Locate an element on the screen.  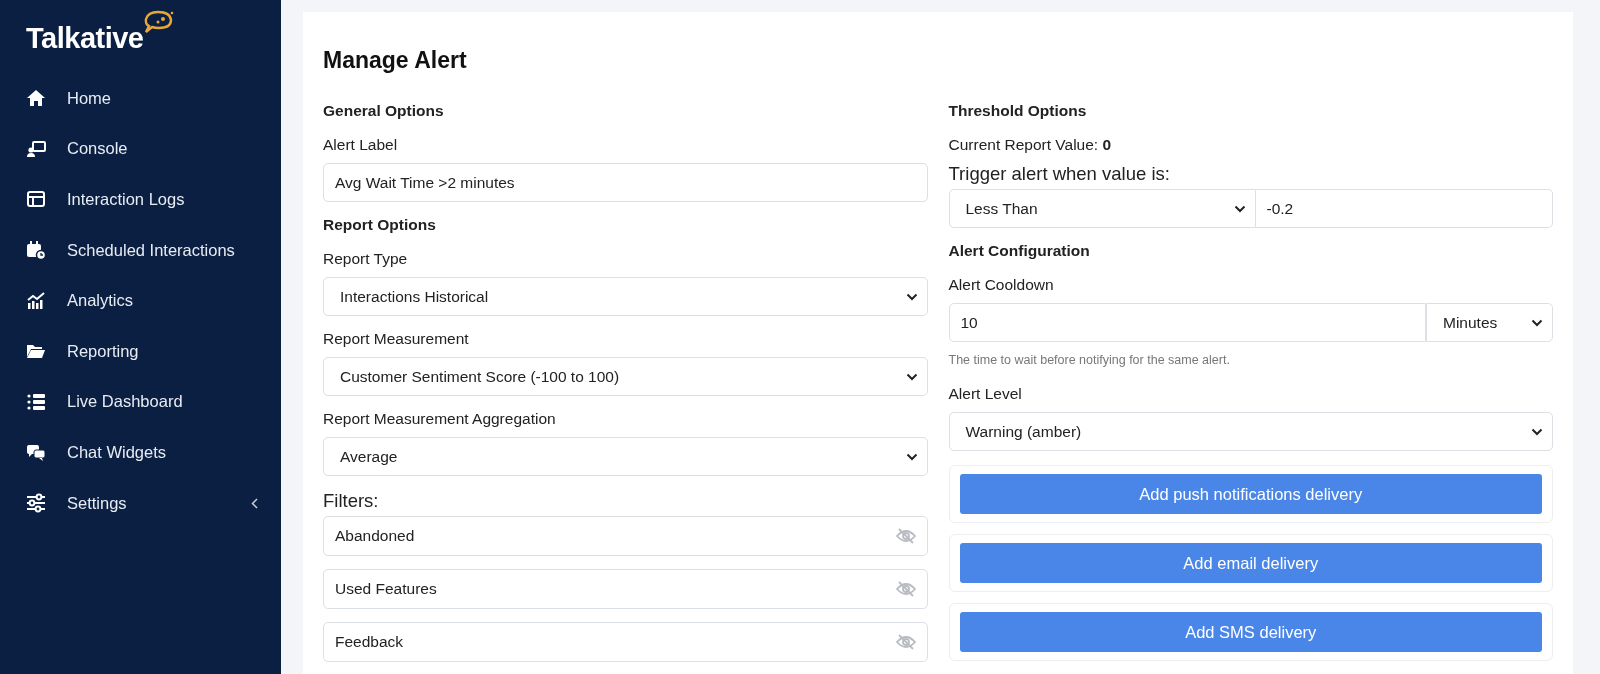
field-label: Report Type is located at coordinates (366, 259).